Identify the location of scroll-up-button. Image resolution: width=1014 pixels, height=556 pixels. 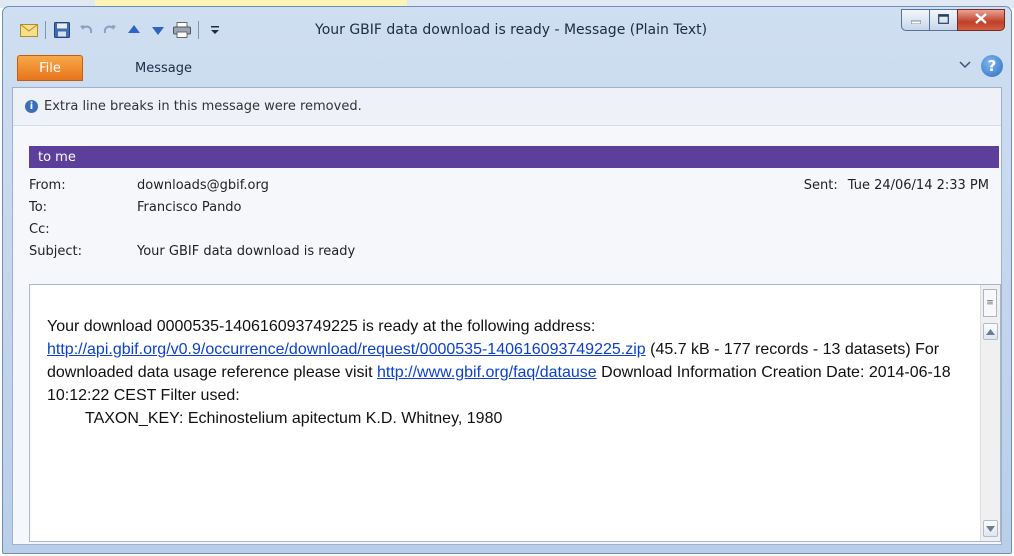
(990, 331).